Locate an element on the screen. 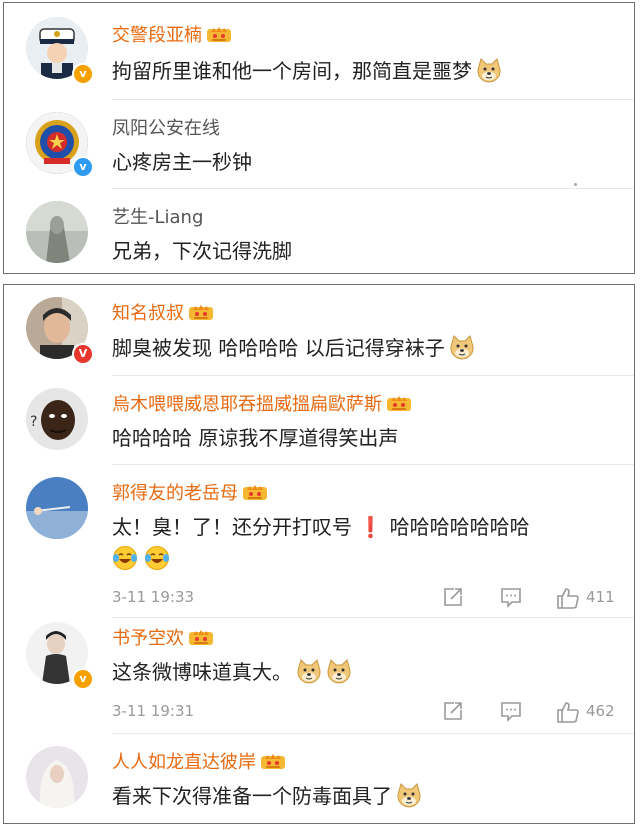 The height and width of the screenshot is (827, 640). commenter-name: 艺生-Liang is located at coordinates (157, 216).